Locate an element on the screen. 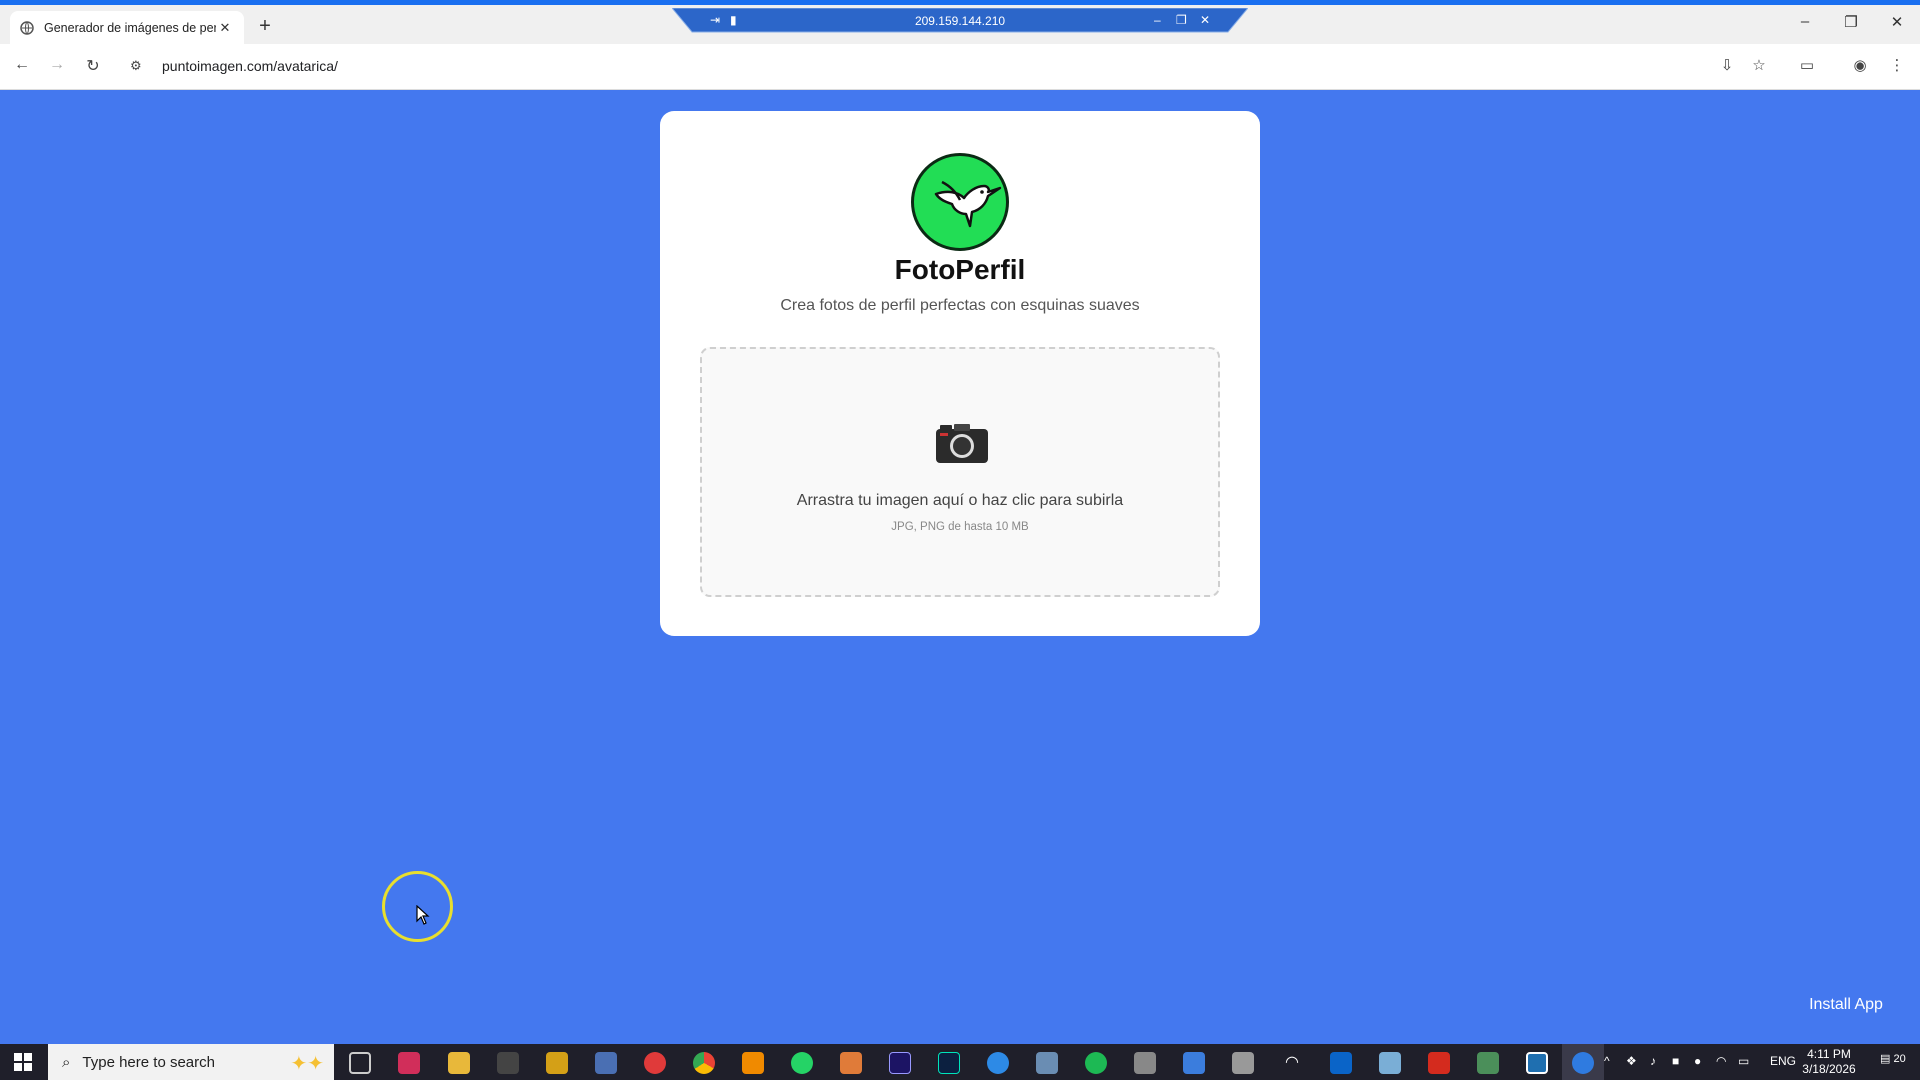 The image size is (1920, 1080). tray-overflow-icon: ^ is located at coordinates (1607, 1061).